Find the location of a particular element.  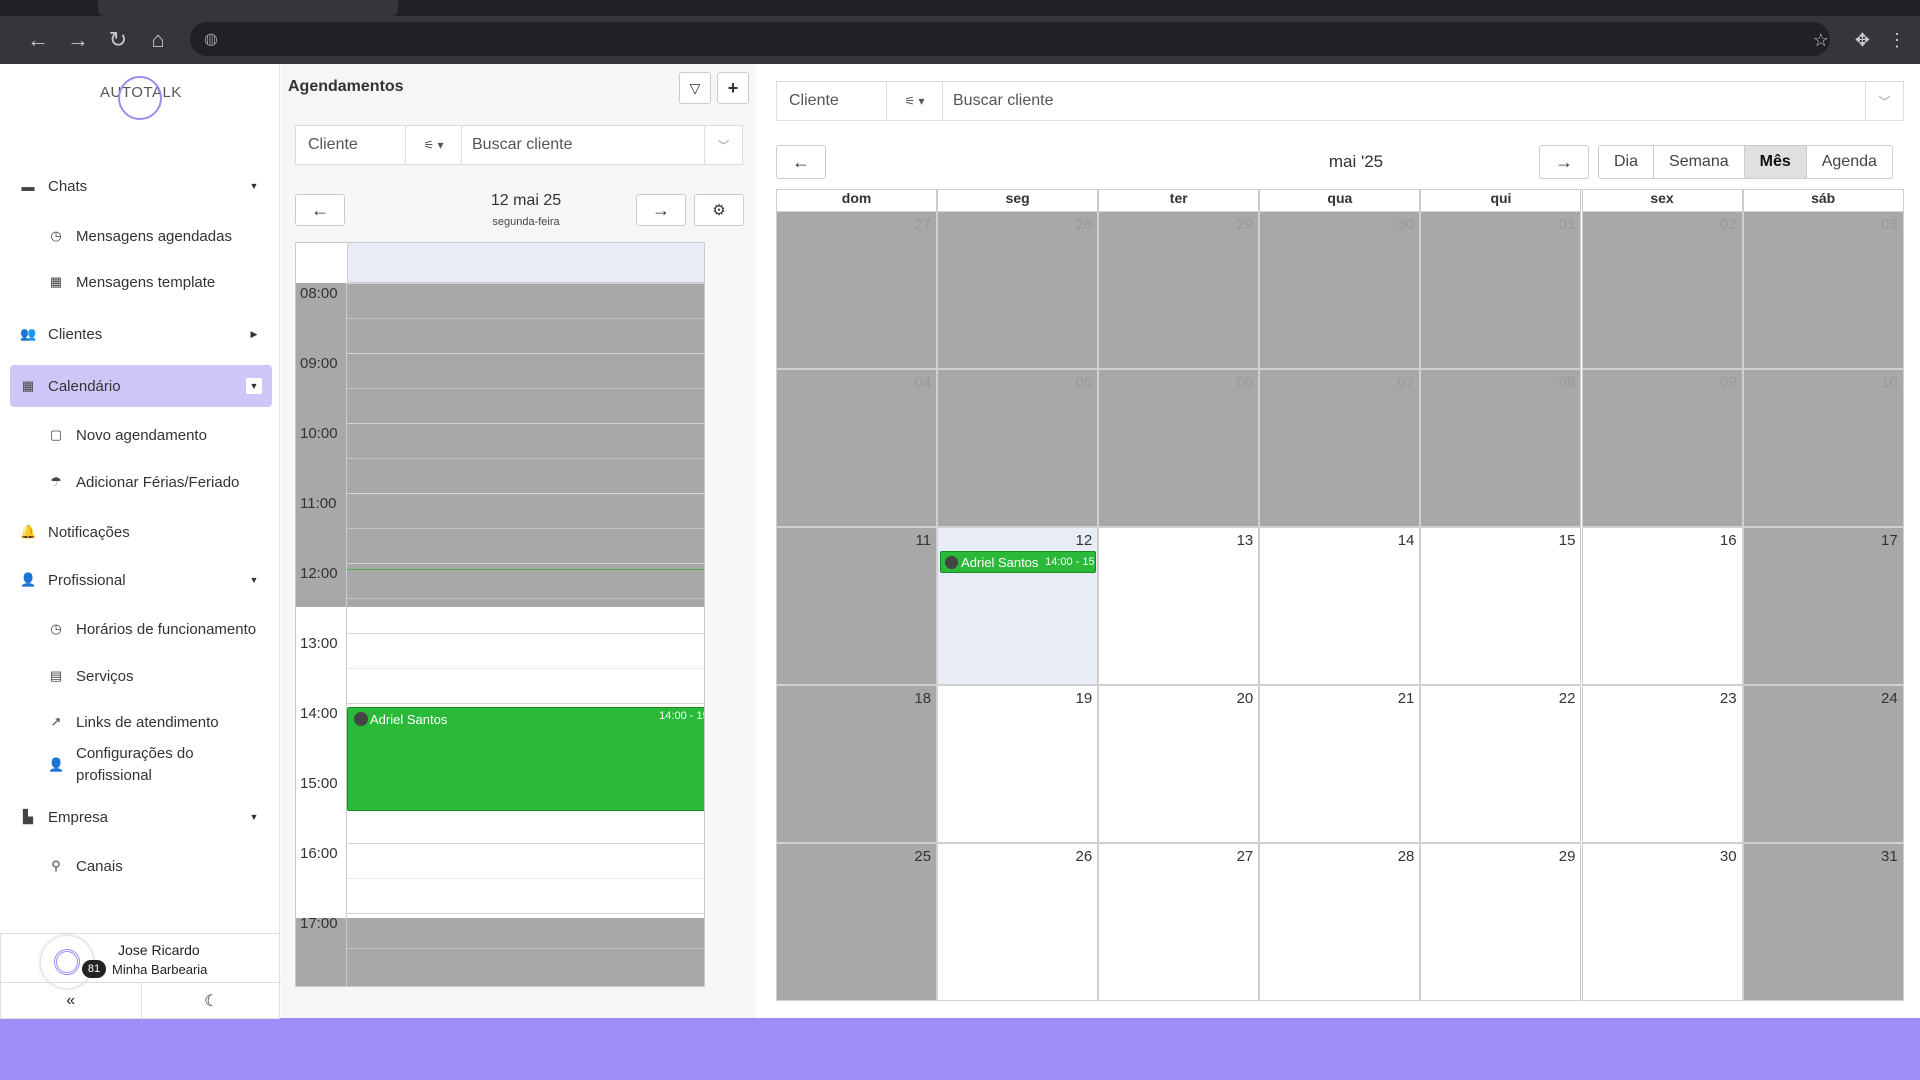

sidebar-item-canais: ⚲ Canais is located at coordinates (141, 866).